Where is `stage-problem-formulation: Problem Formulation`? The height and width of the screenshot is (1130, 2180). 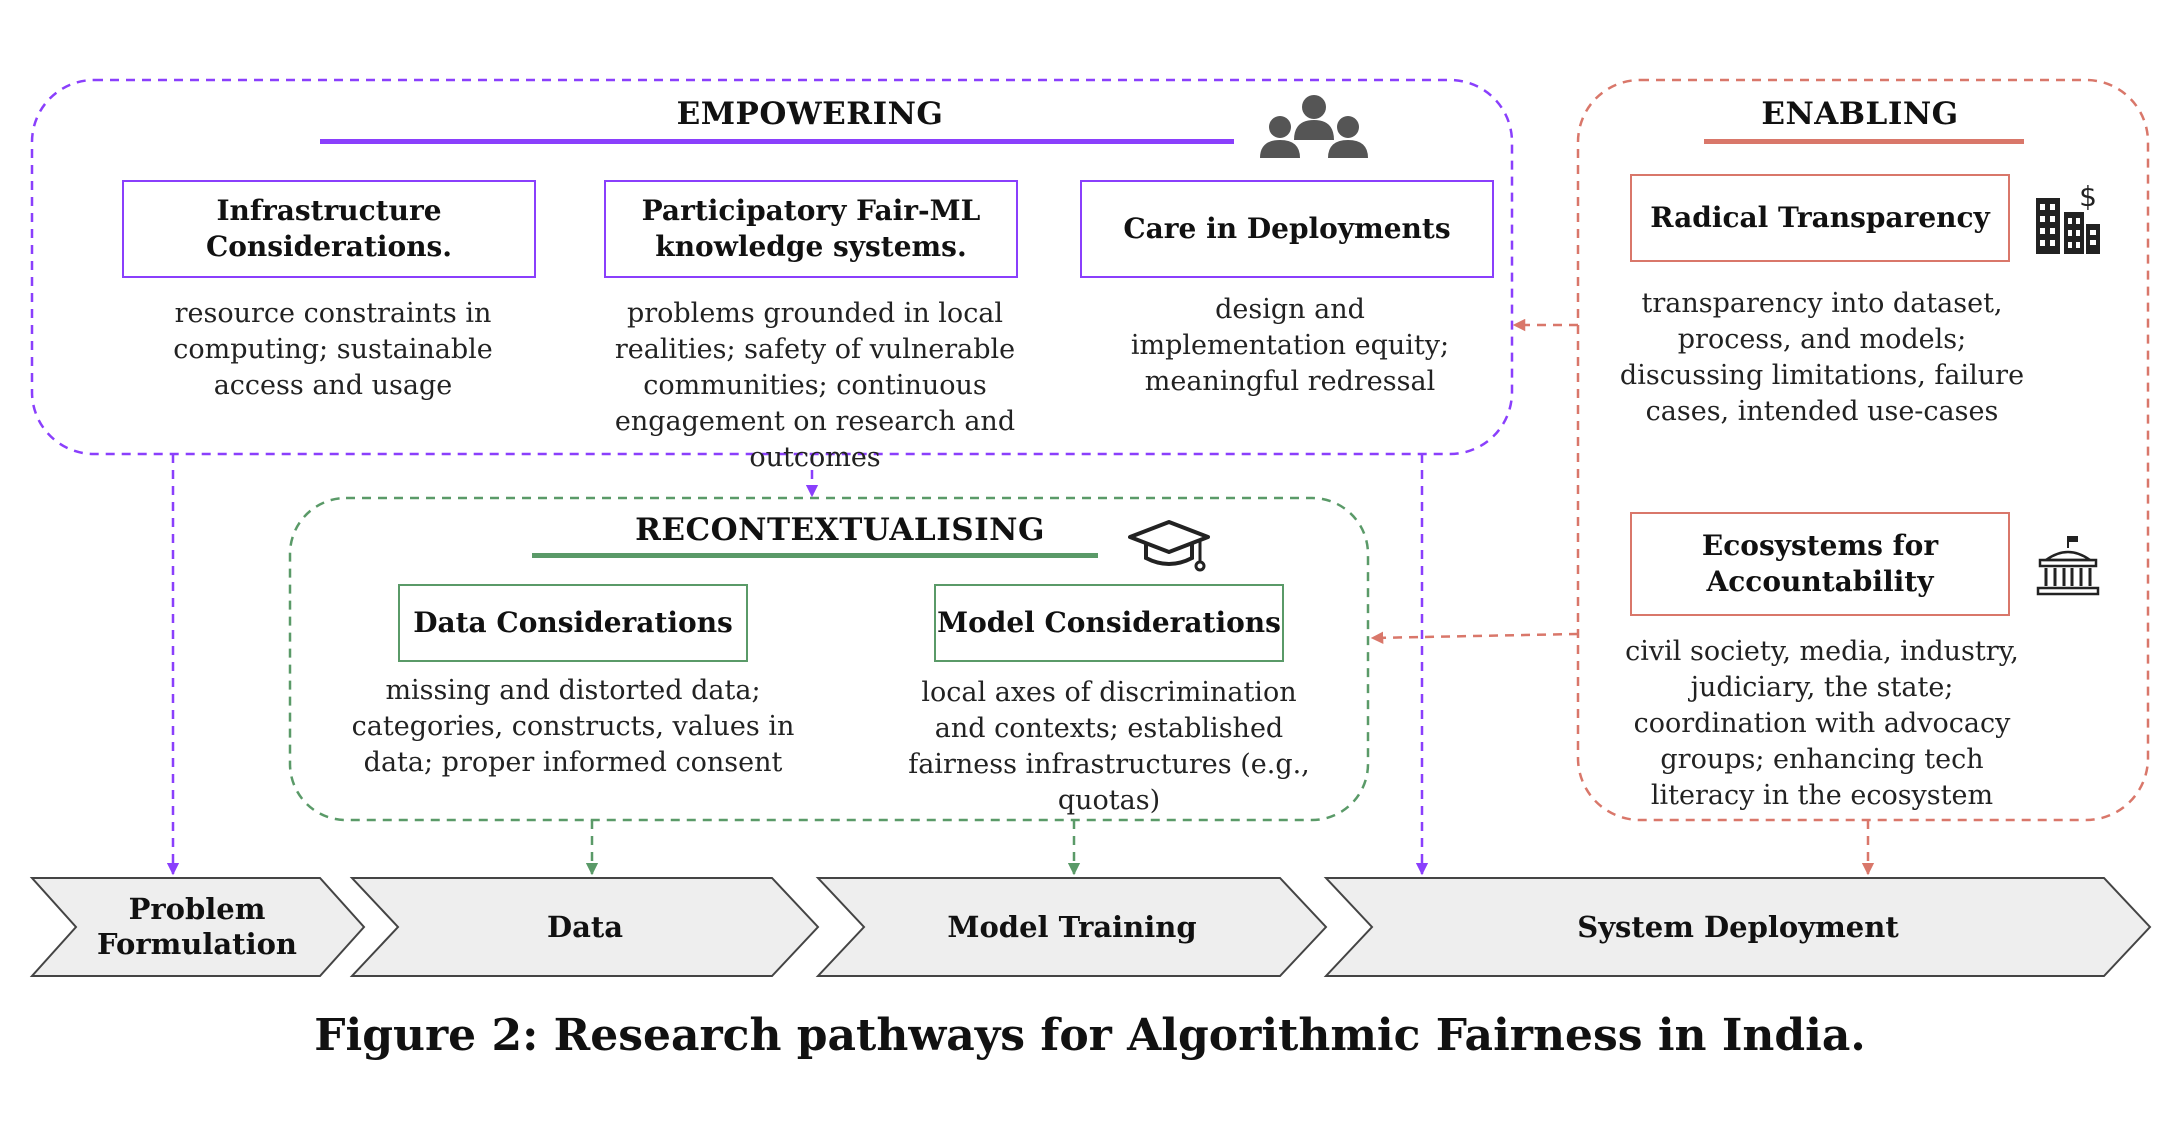 stage-problem-formulation: Problem Formulation is located at coordinates (197, 926).